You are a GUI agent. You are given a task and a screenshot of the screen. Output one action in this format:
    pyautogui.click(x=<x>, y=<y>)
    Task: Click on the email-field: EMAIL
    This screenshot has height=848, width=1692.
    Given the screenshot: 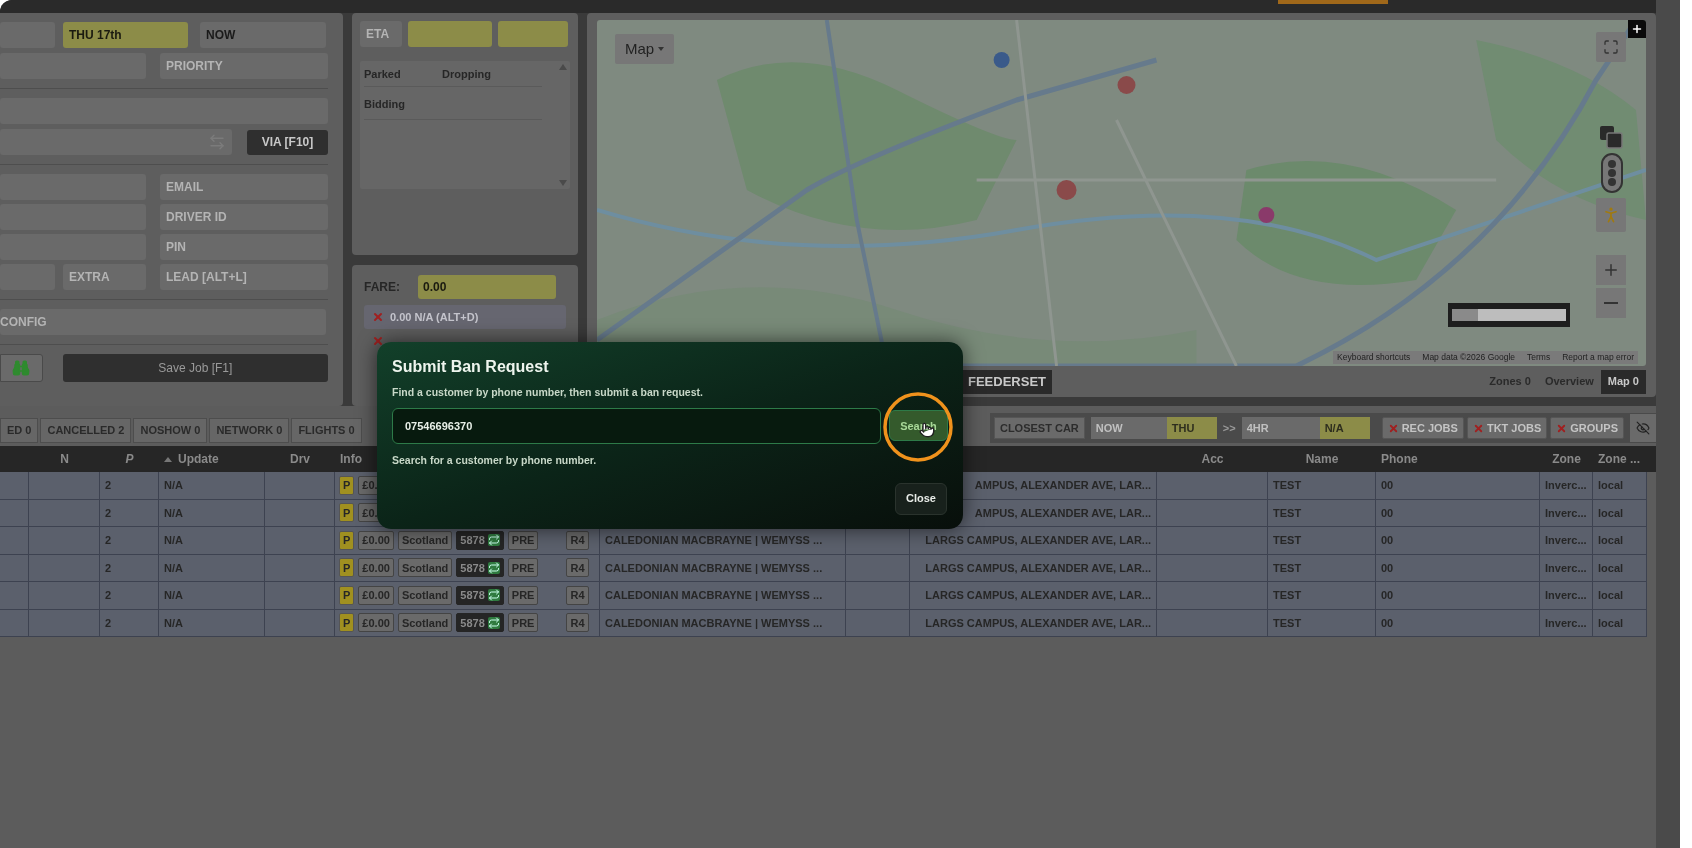 What is the action you would take?
    pyautogui.click(x=244, y=187)
    